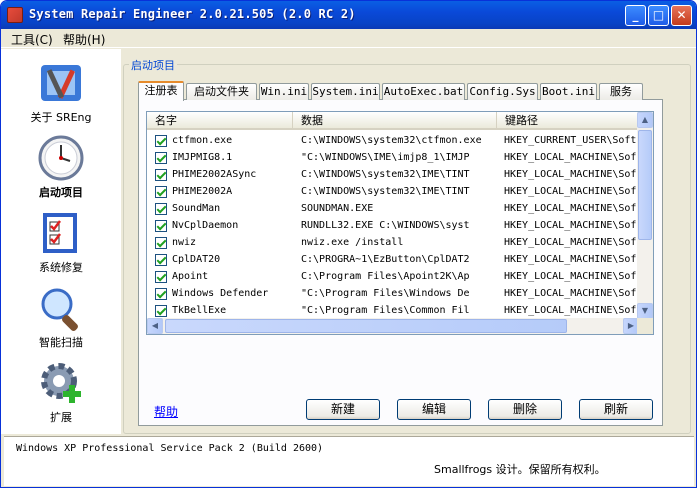  Describe the element at coordinates (635, 15) in the screenshot. I see `minimize-button: _` at that location.